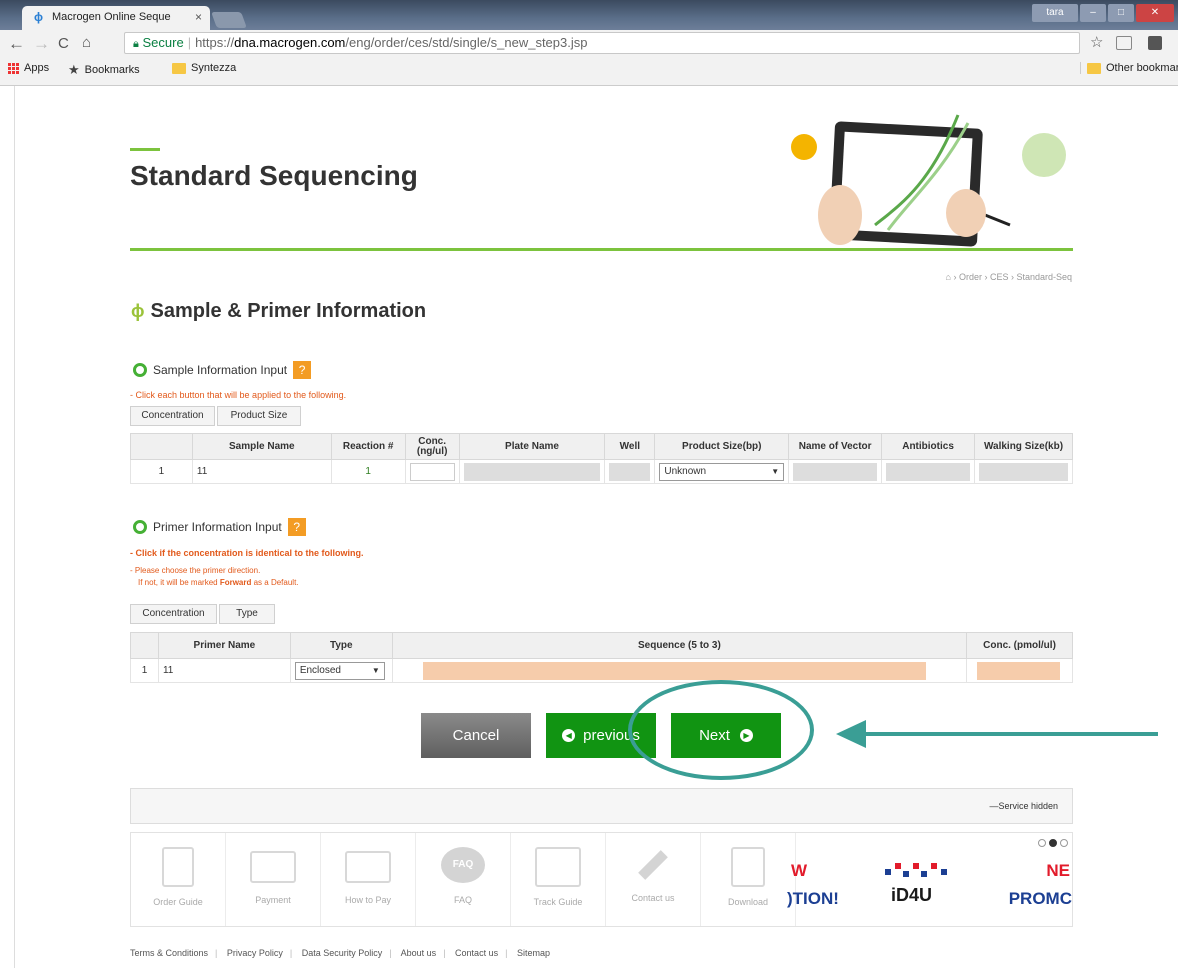 The height and width of the screenshot is (968, 1178). I want to click on vector-input, so click(835, 471).